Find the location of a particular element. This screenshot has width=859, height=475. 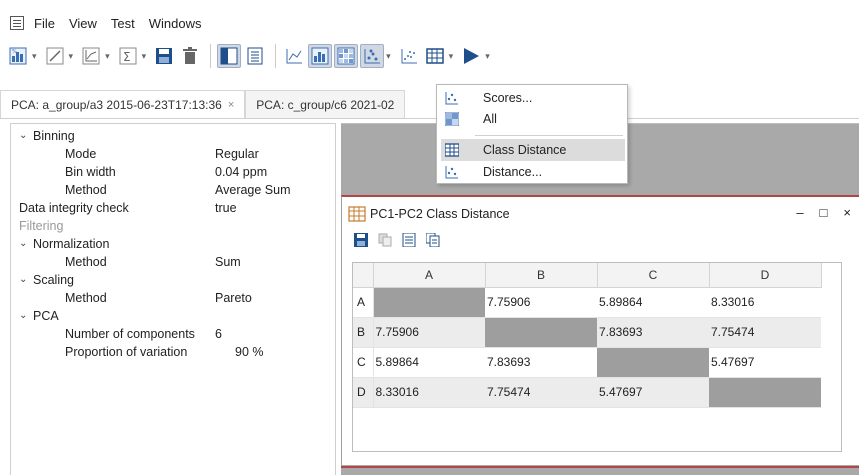

line-icon is located at coordinates (55, 56).